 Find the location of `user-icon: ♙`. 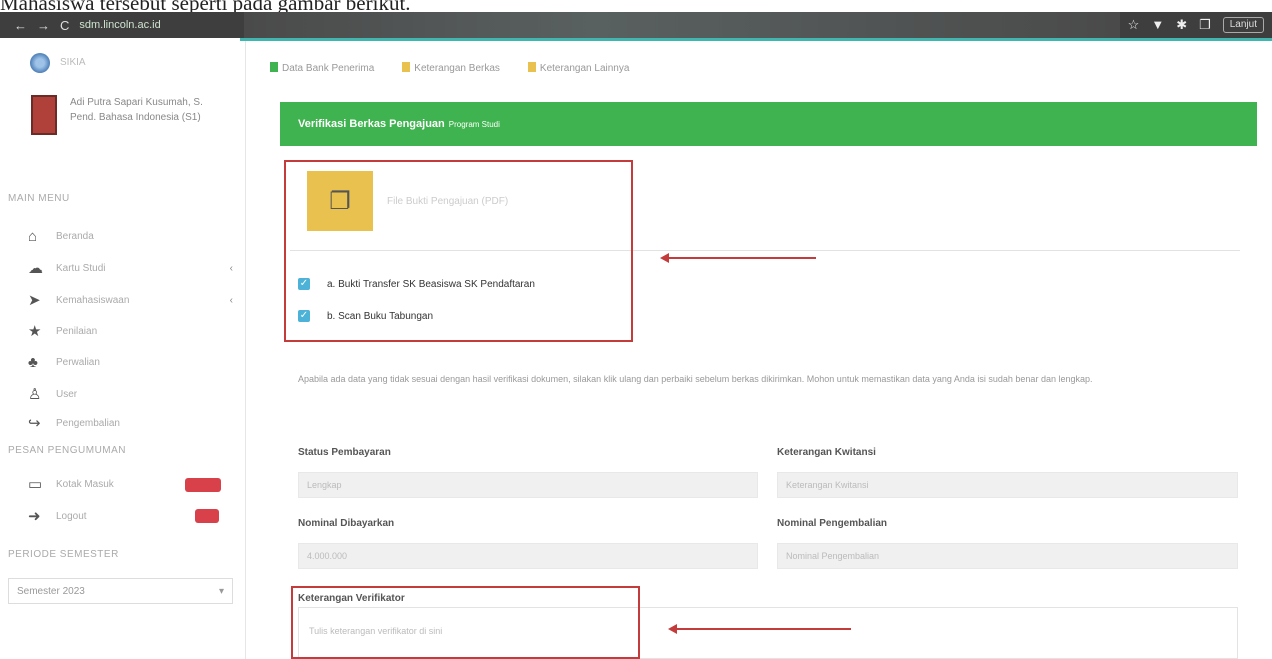

user-icon: ♙ is located at coordinates (35, 394).